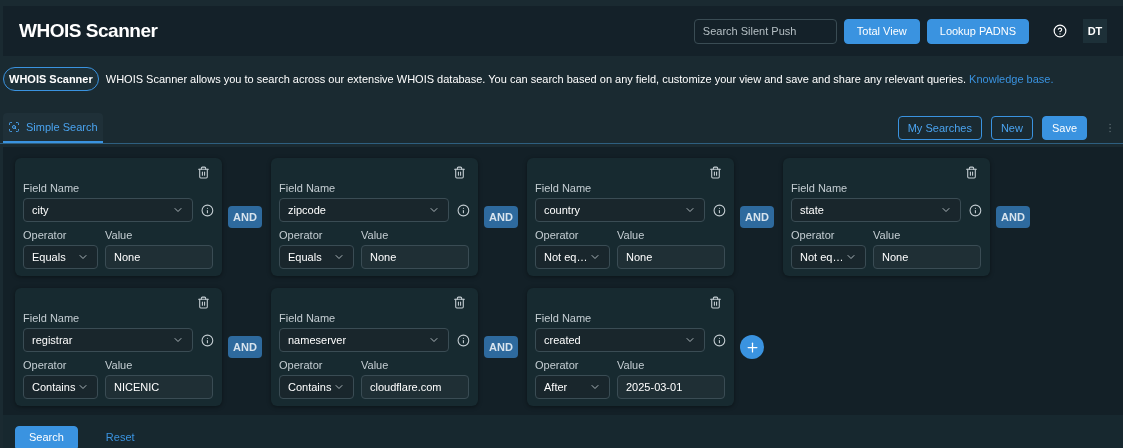  I want to click on footer-button: Reset, so click(120, 437).